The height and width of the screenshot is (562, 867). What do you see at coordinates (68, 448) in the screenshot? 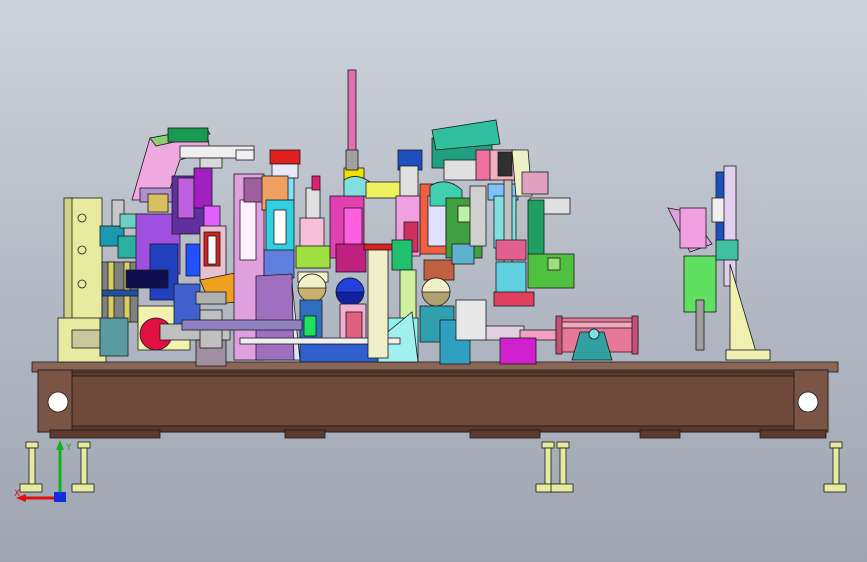
I see `y-axis-label: Y` at bounding box center [68, 448].